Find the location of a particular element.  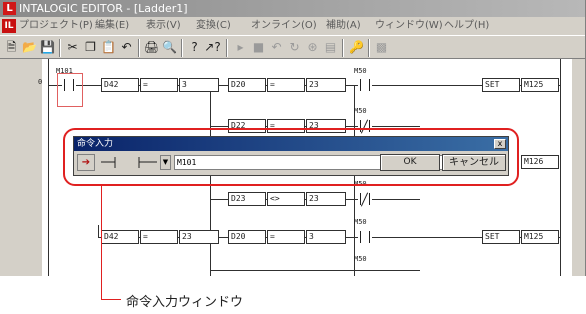

branch-line is located at coordinates (98, 231).